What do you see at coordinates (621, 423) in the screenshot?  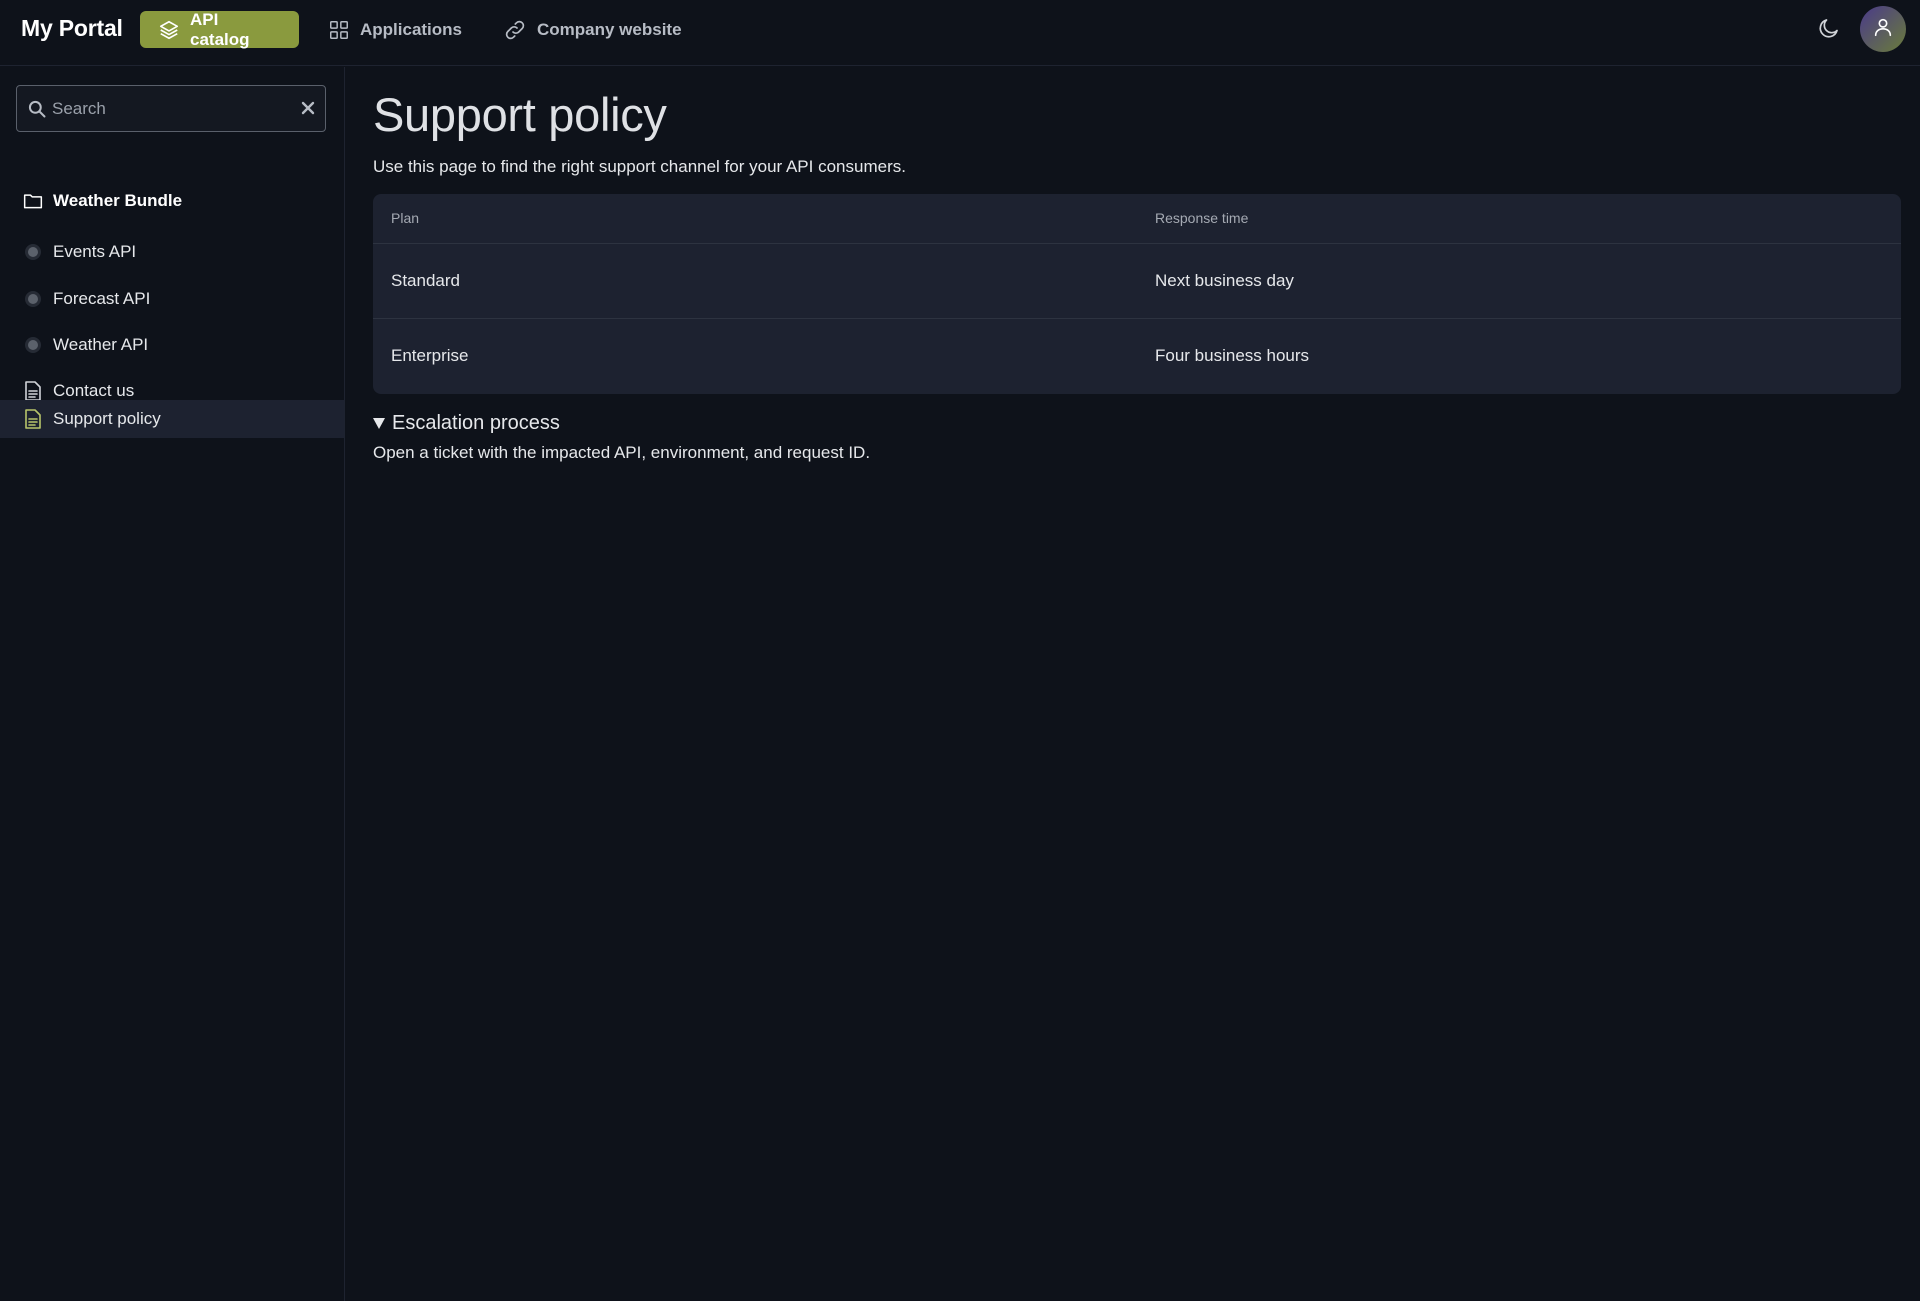 I see `escalation-summary-toggle: Escalation process` at bounding box center [621, 423].